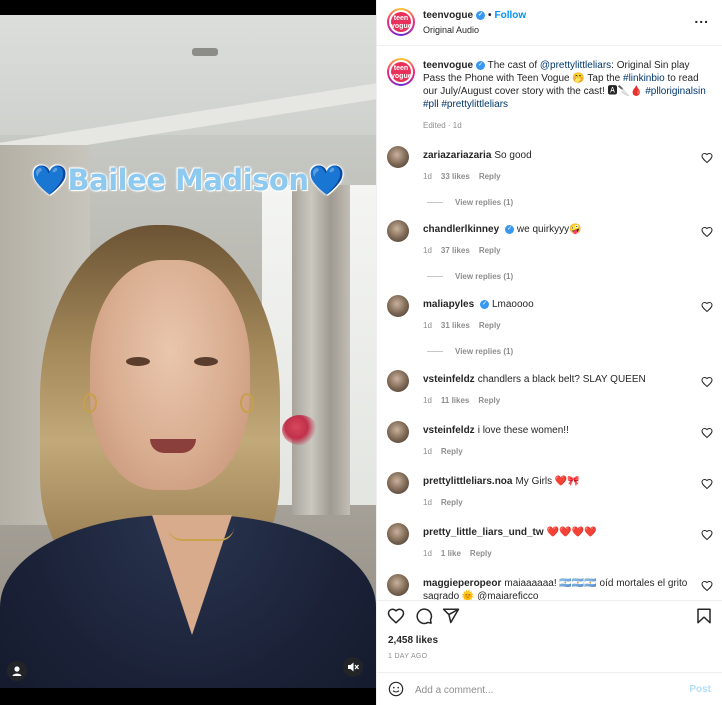  What do you see at coordinates (408, 656) in the screenshot?
I see `post-time: 1 DAY AGO` at bounding box center [408, 656].